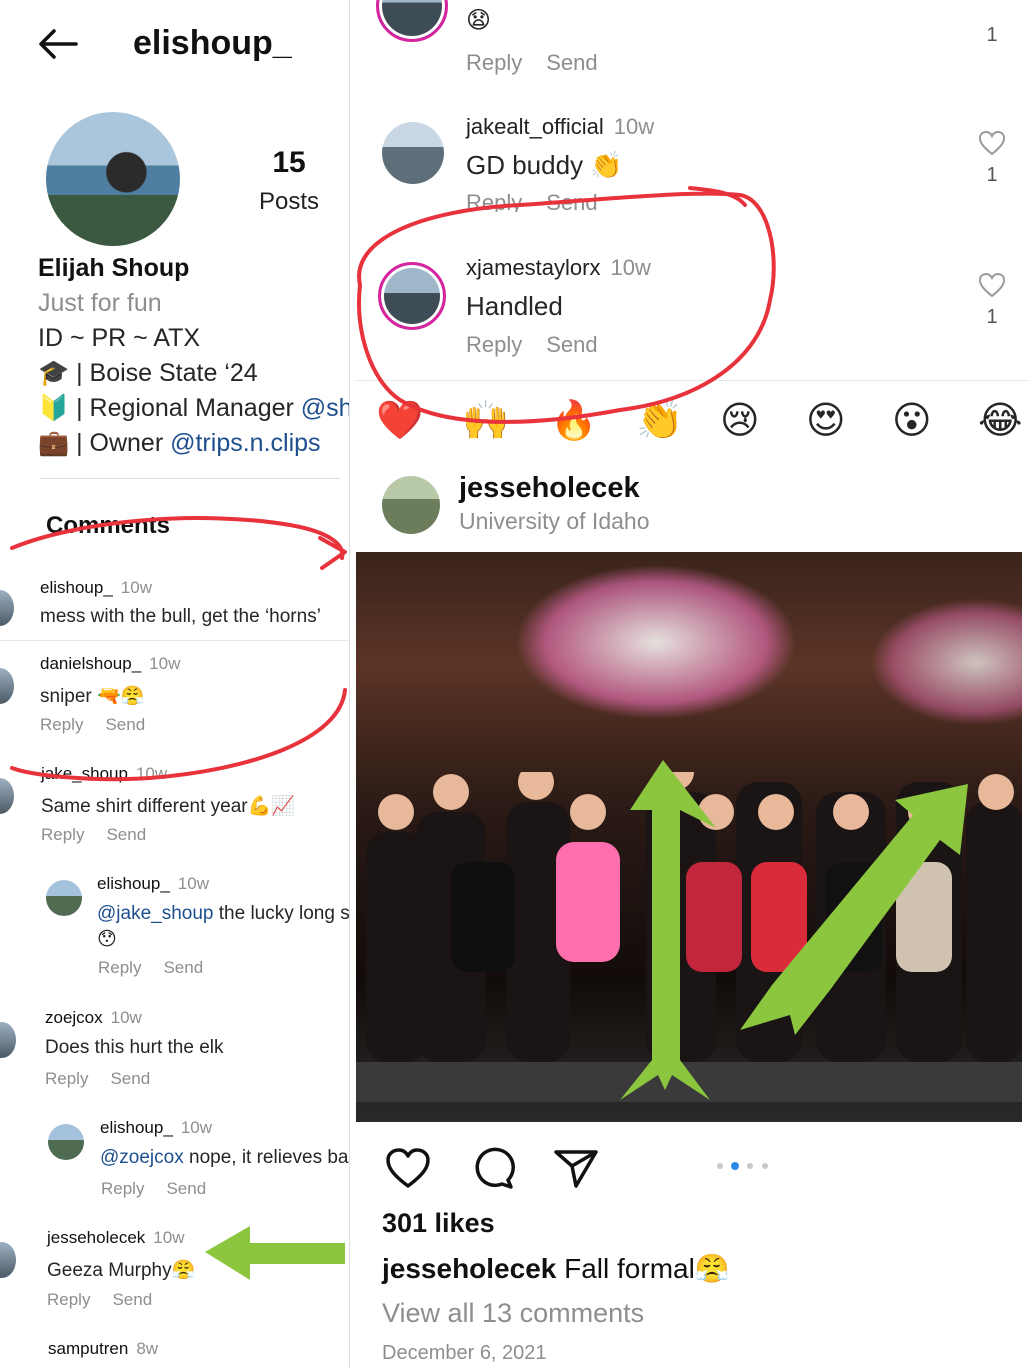 The width and height of the screenshot is (1028, 1368). Describe the element at coordinates (54, 408) in the screenshot. I see `beginner-badge-icon: 🔰` at that location.